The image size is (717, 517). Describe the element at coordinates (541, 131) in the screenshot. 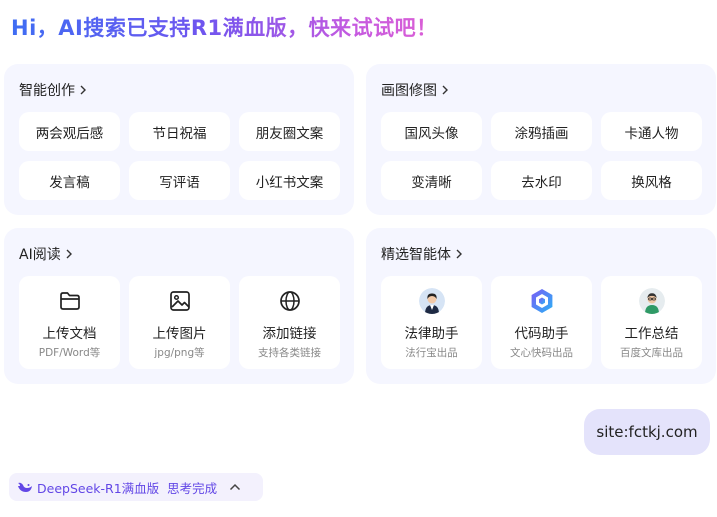

I see `image-chip: 涂鸦插画` at that location.